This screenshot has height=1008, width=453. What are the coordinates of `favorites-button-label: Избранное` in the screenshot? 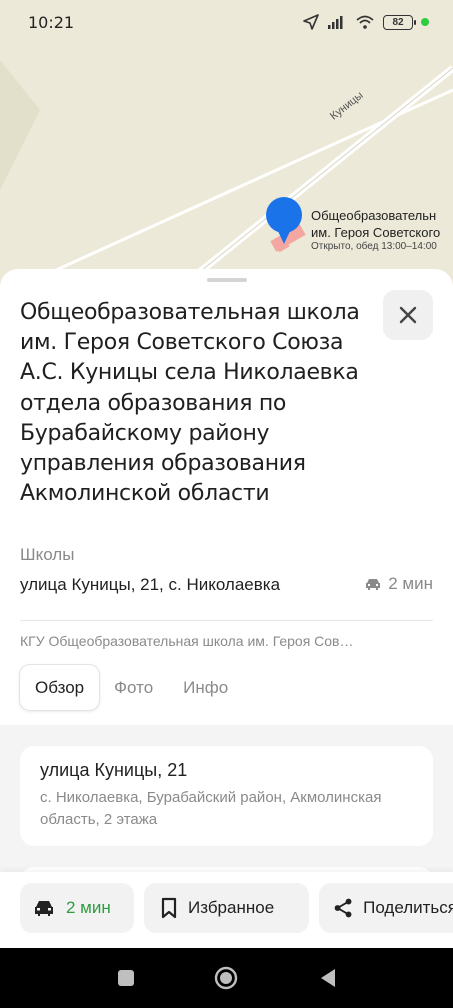 It's located at (231, 907).